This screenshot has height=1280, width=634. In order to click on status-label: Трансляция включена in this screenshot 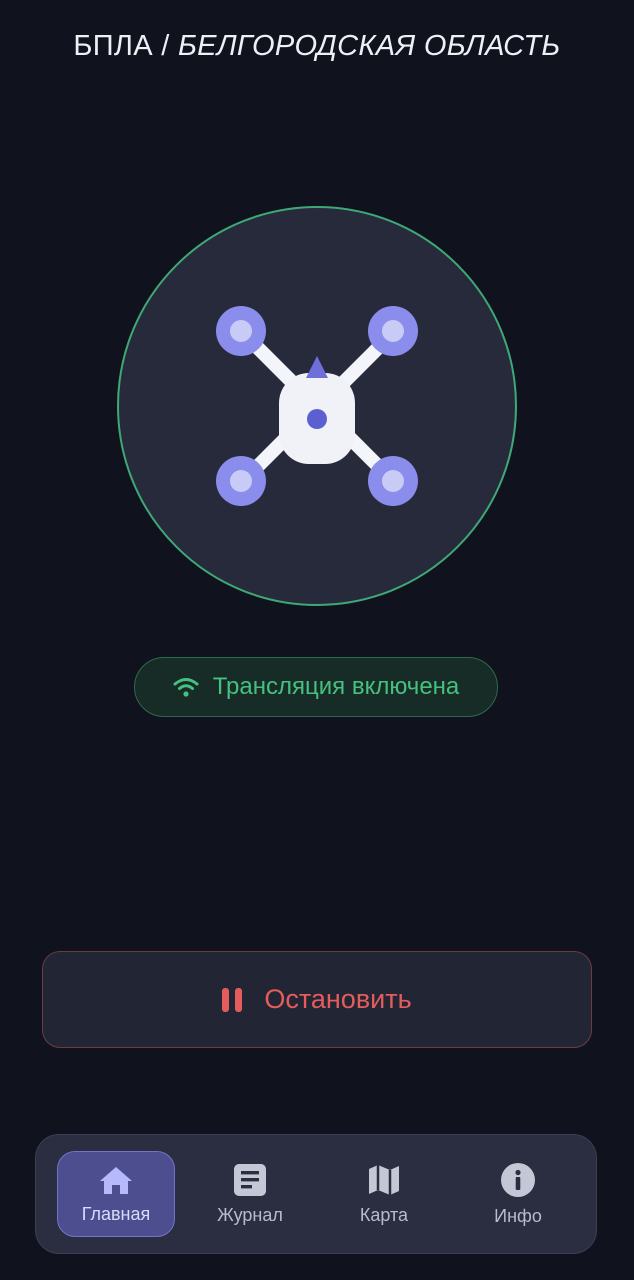, I will do `click(336, 686)`.